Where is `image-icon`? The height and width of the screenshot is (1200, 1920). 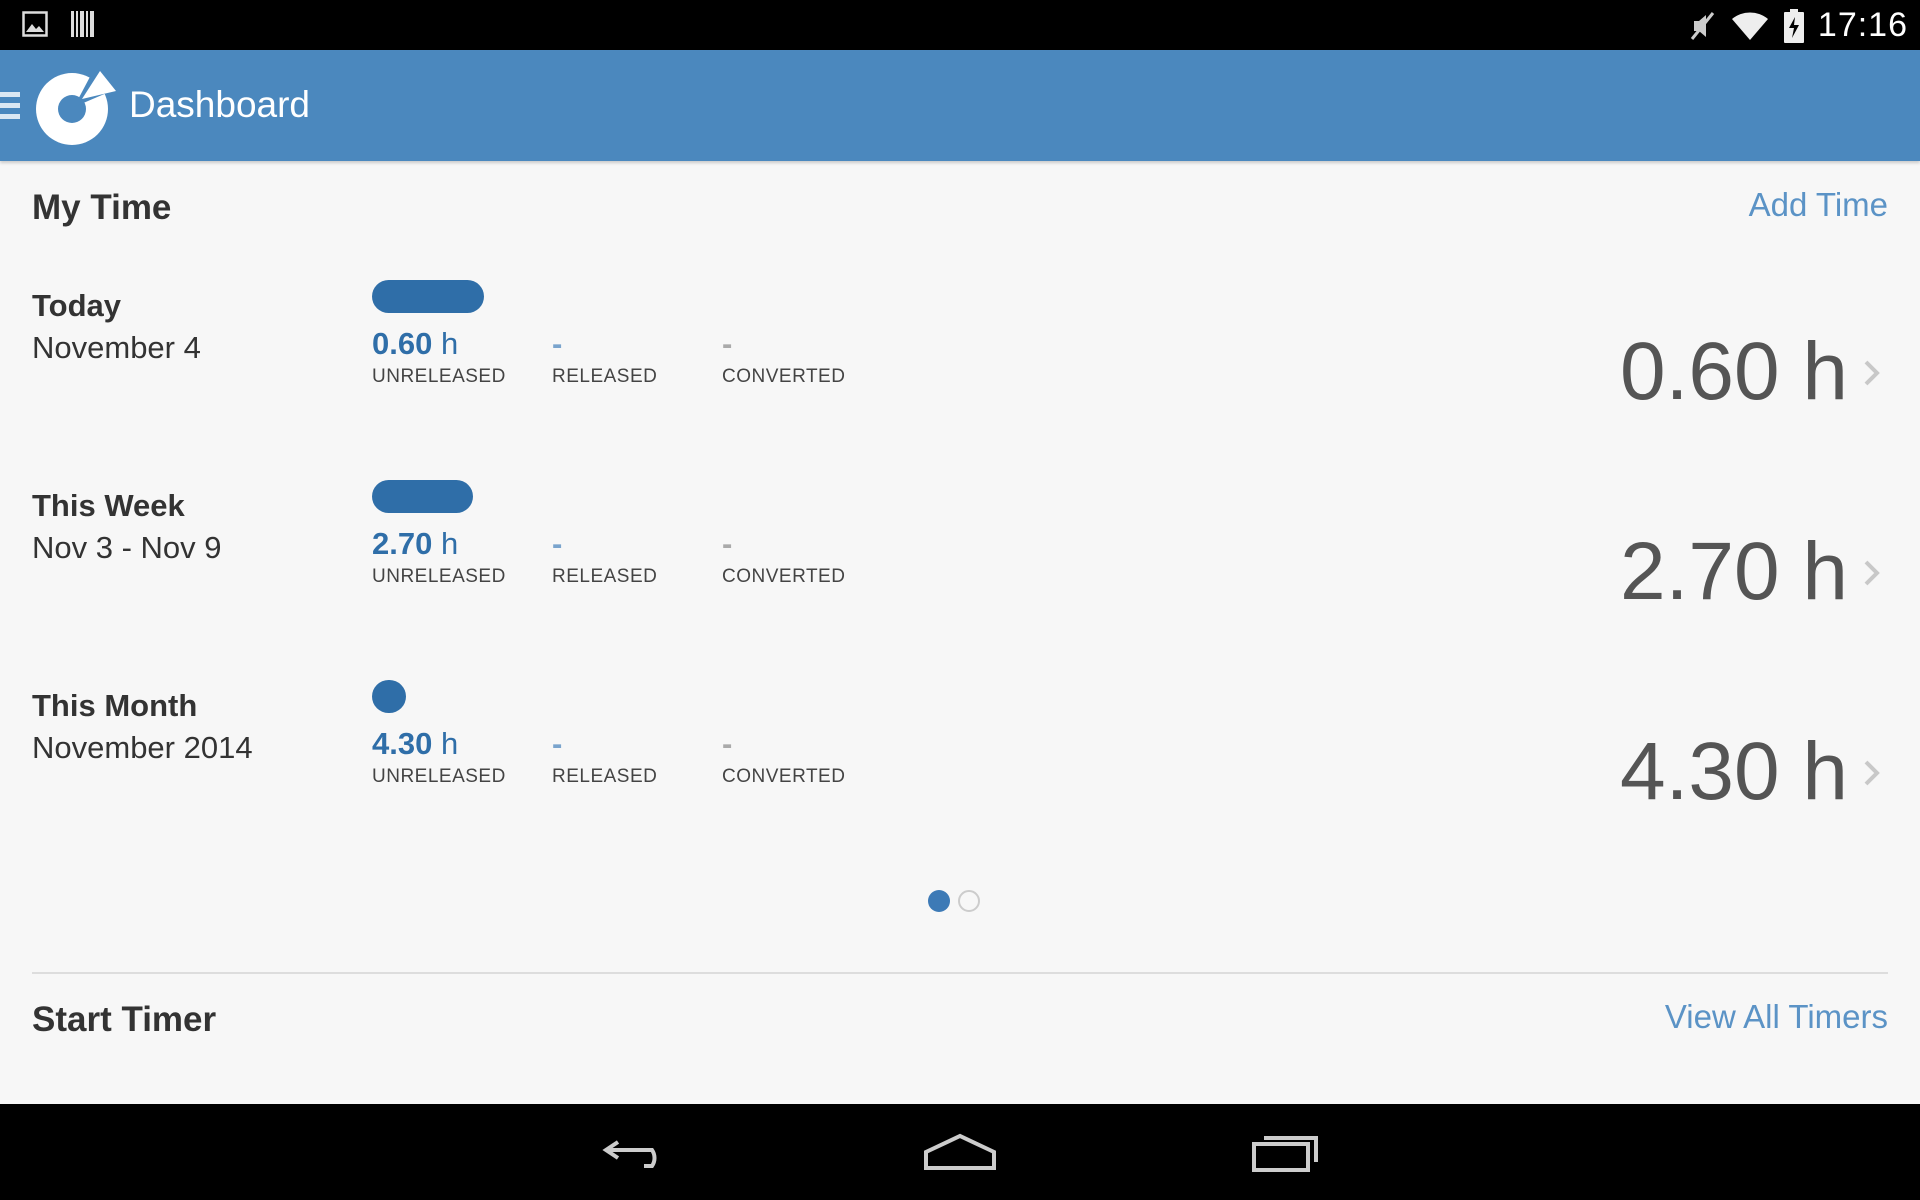 image-icon is located at coordinates (35, 24).